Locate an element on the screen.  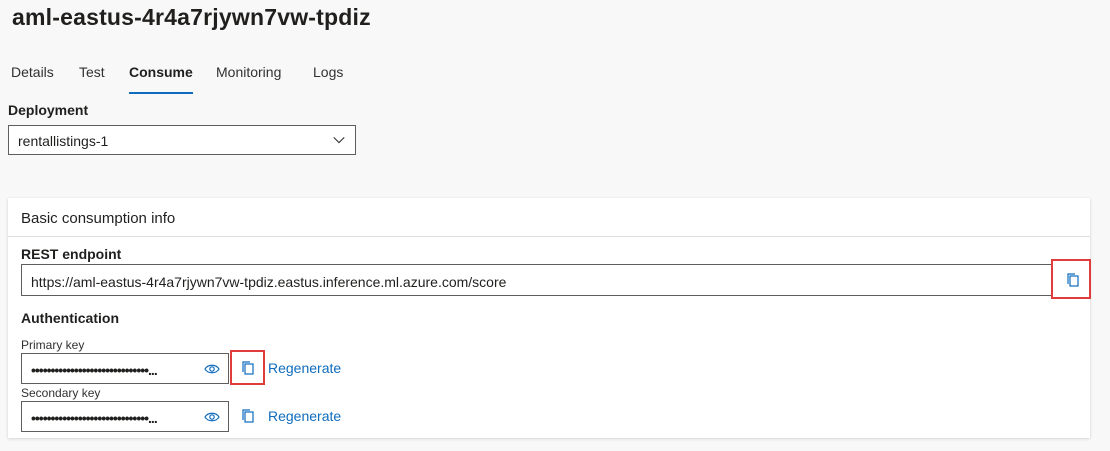
chevron-down-icon is located at coordinates (339, 140).